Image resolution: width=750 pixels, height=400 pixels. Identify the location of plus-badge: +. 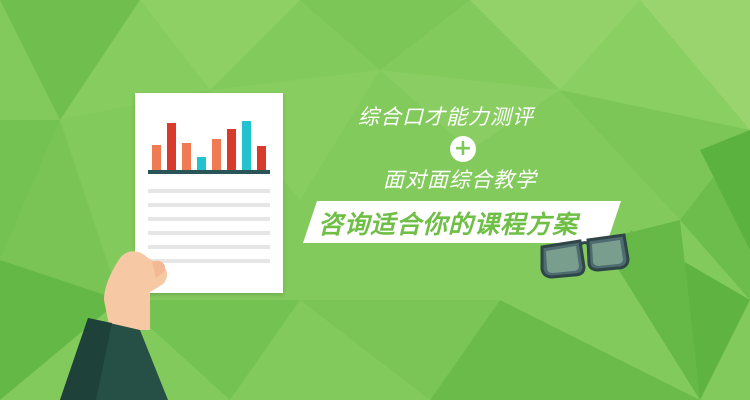
(463, 149).